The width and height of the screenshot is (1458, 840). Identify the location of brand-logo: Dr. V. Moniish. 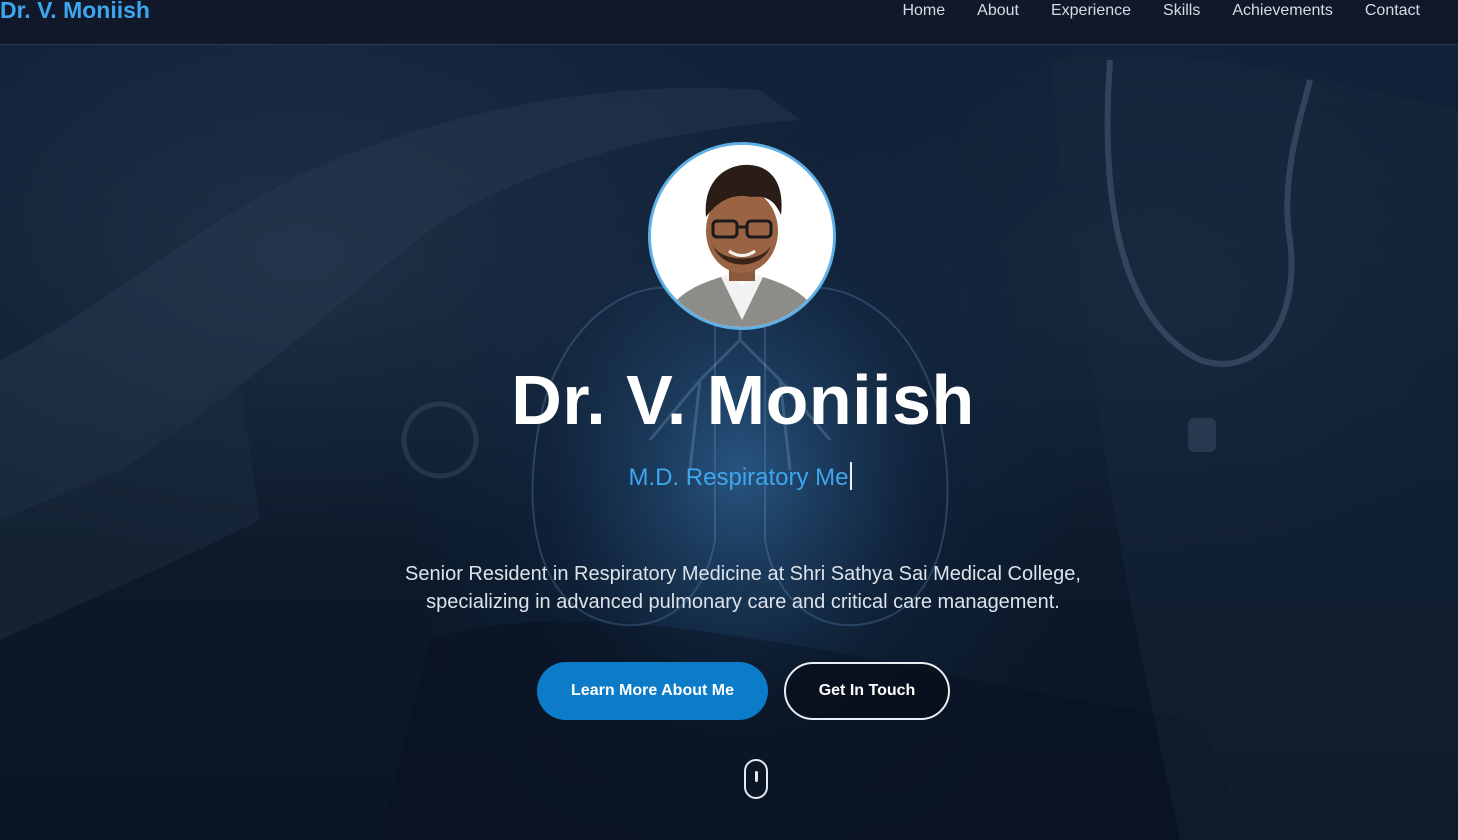
(75, 12).